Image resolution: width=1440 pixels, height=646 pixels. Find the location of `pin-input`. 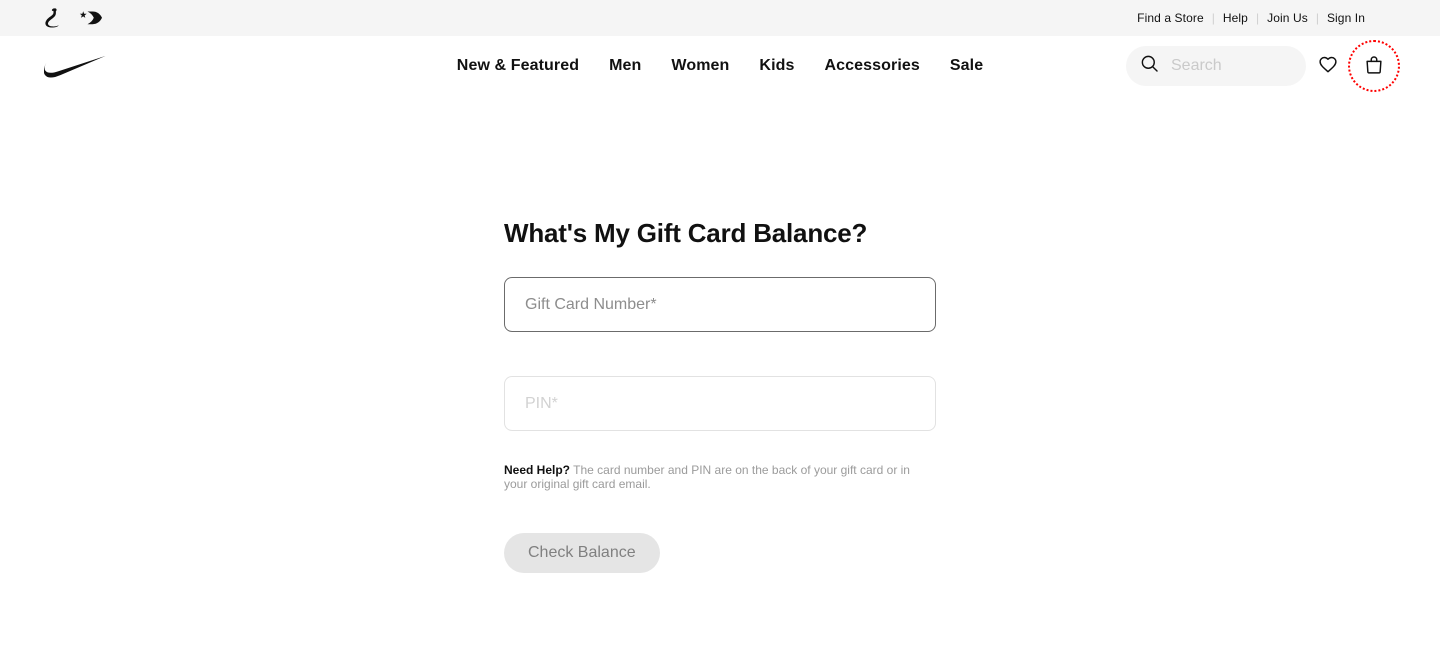

pin-input is located at coordinates (720, 403).